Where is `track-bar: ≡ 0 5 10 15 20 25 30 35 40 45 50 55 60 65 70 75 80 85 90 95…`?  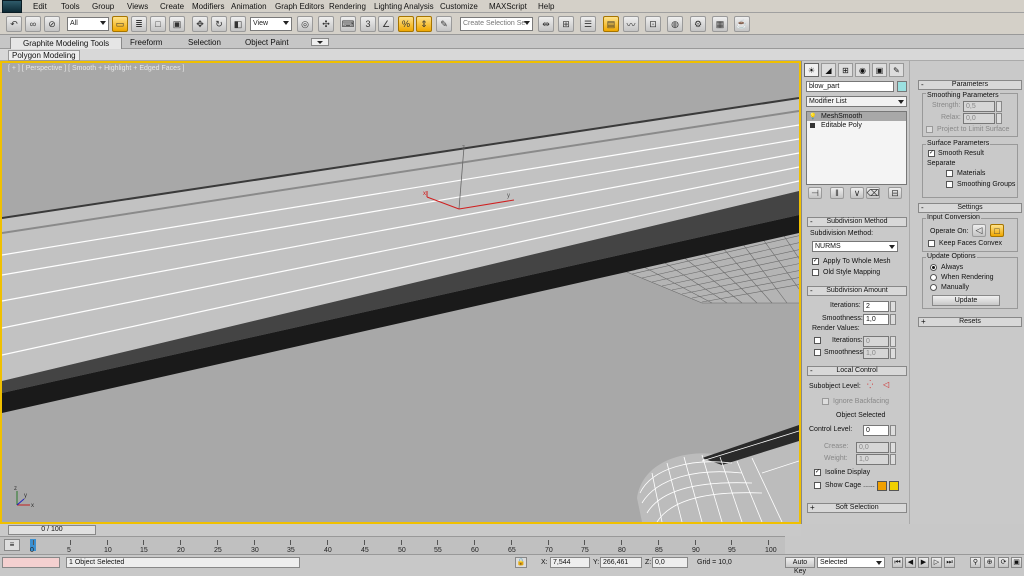 track-bar: ≡ 0 5 10 15 20 25 30 35 40 45 50 55 60 65 70 75 80 85 90 95… is located at coordinates (392, 545).